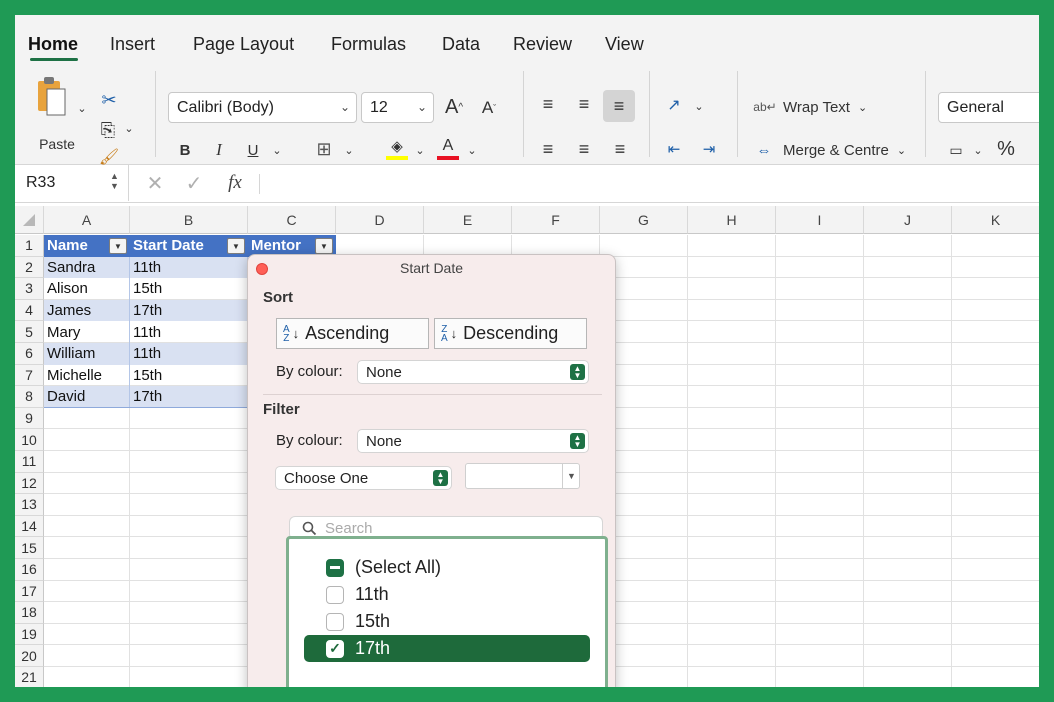 The height and width of the screenshot is (702, 1054). I want to click on row-header: 21, so click(29, 677).